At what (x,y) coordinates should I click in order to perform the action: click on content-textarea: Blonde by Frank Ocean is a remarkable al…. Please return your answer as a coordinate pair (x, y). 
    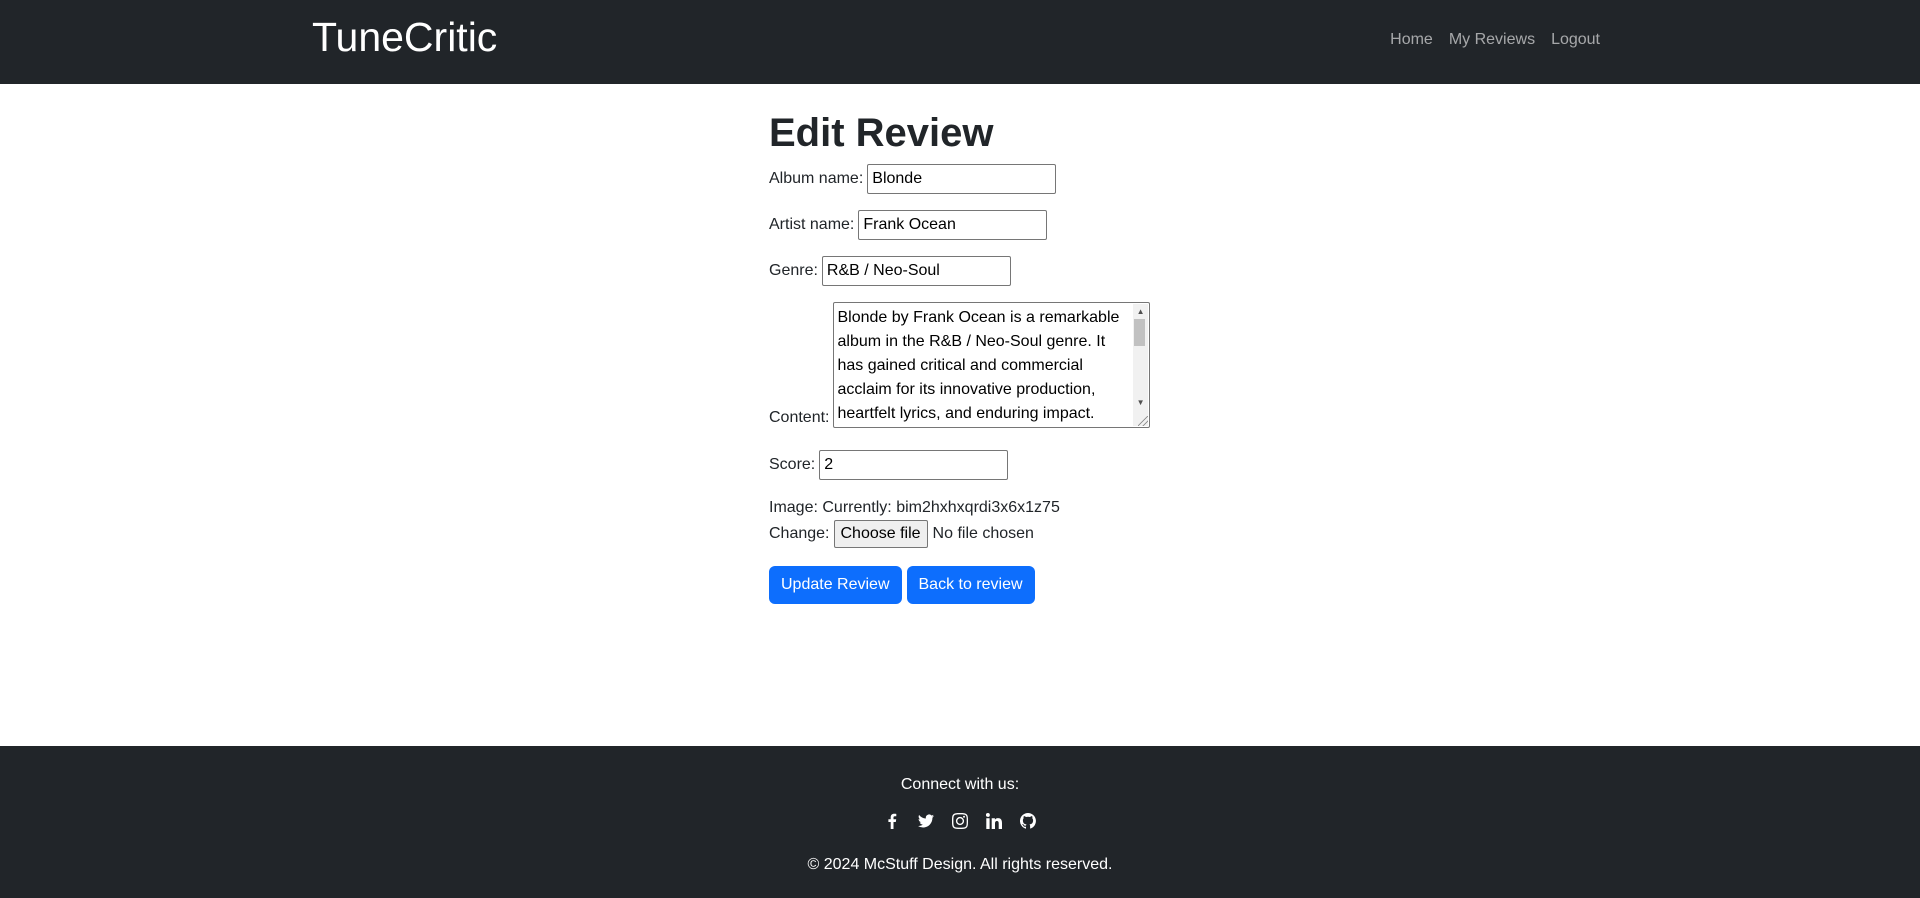
    Looking at the image, I should click on (992, 365).